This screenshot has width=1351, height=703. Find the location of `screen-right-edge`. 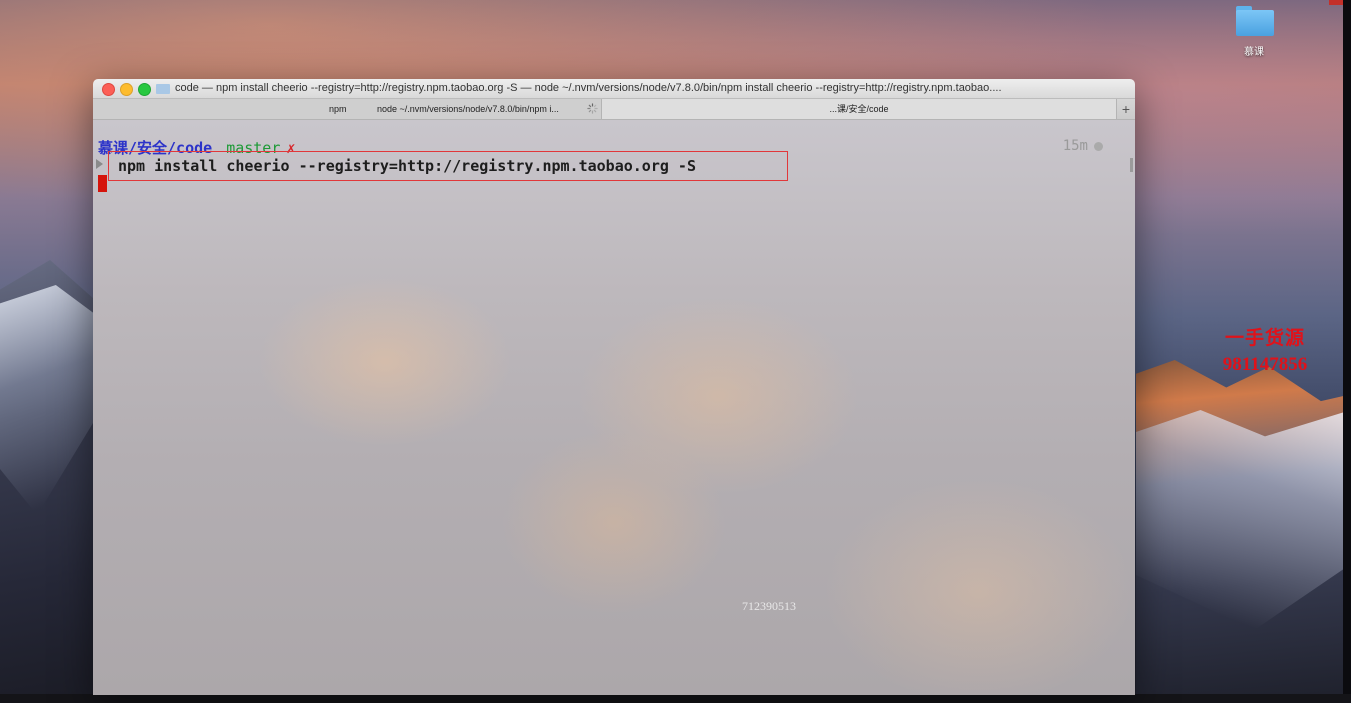

screen-right-edge is located at coordinates (1347, 351).